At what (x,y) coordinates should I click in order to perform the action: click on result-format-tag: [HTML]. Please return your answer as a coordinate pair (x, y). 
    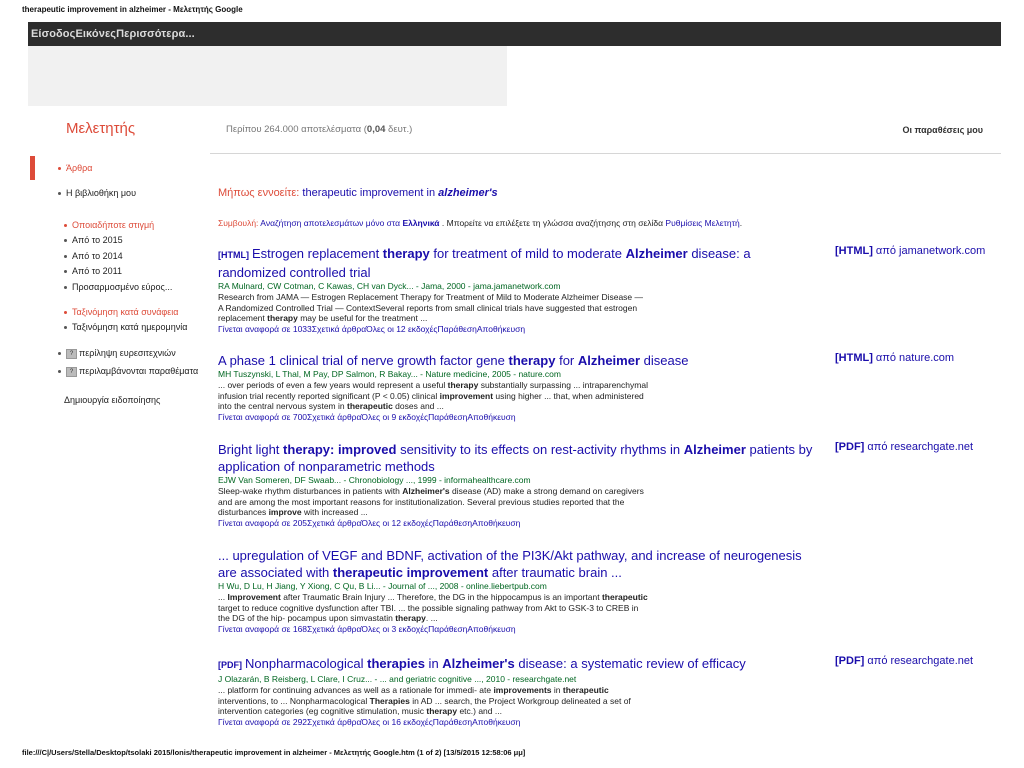
    Looking at the image, I should click on (233, 255).